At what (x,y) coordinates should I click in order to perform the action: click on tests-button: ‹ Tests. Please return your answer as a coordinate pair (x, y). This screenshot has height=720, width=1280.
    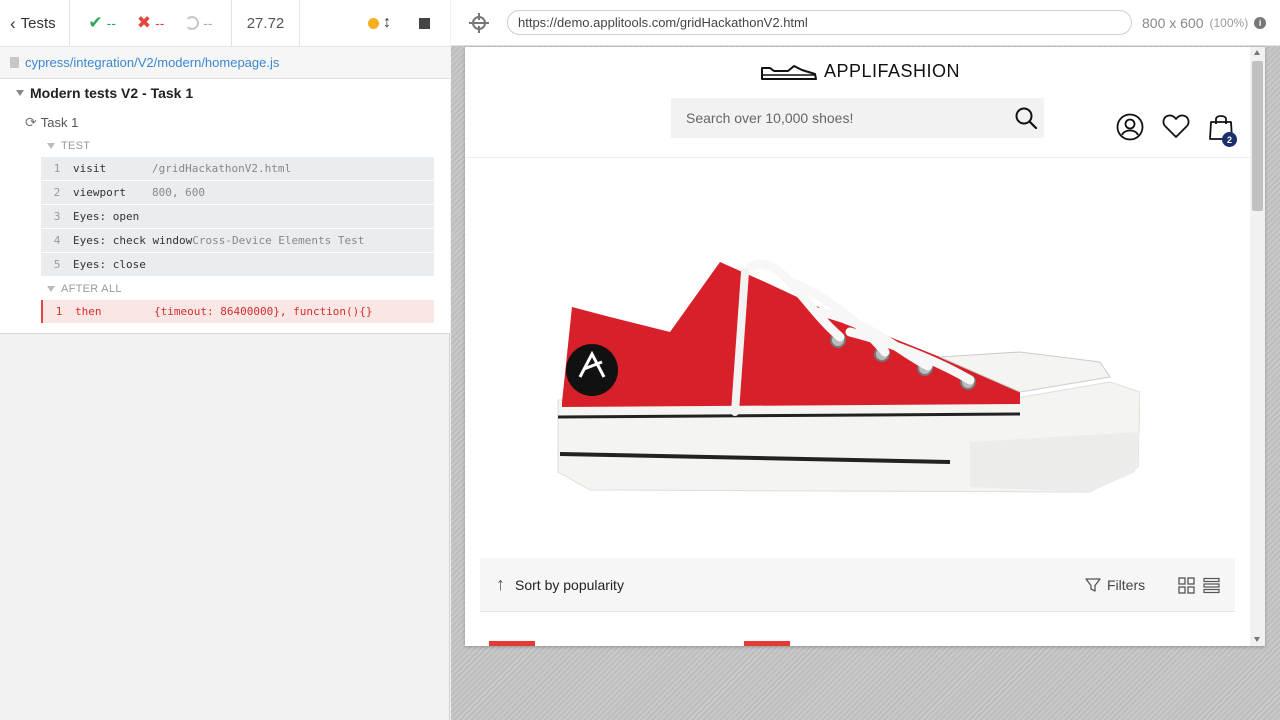
    Looking at the image, I should click on (35, 23).